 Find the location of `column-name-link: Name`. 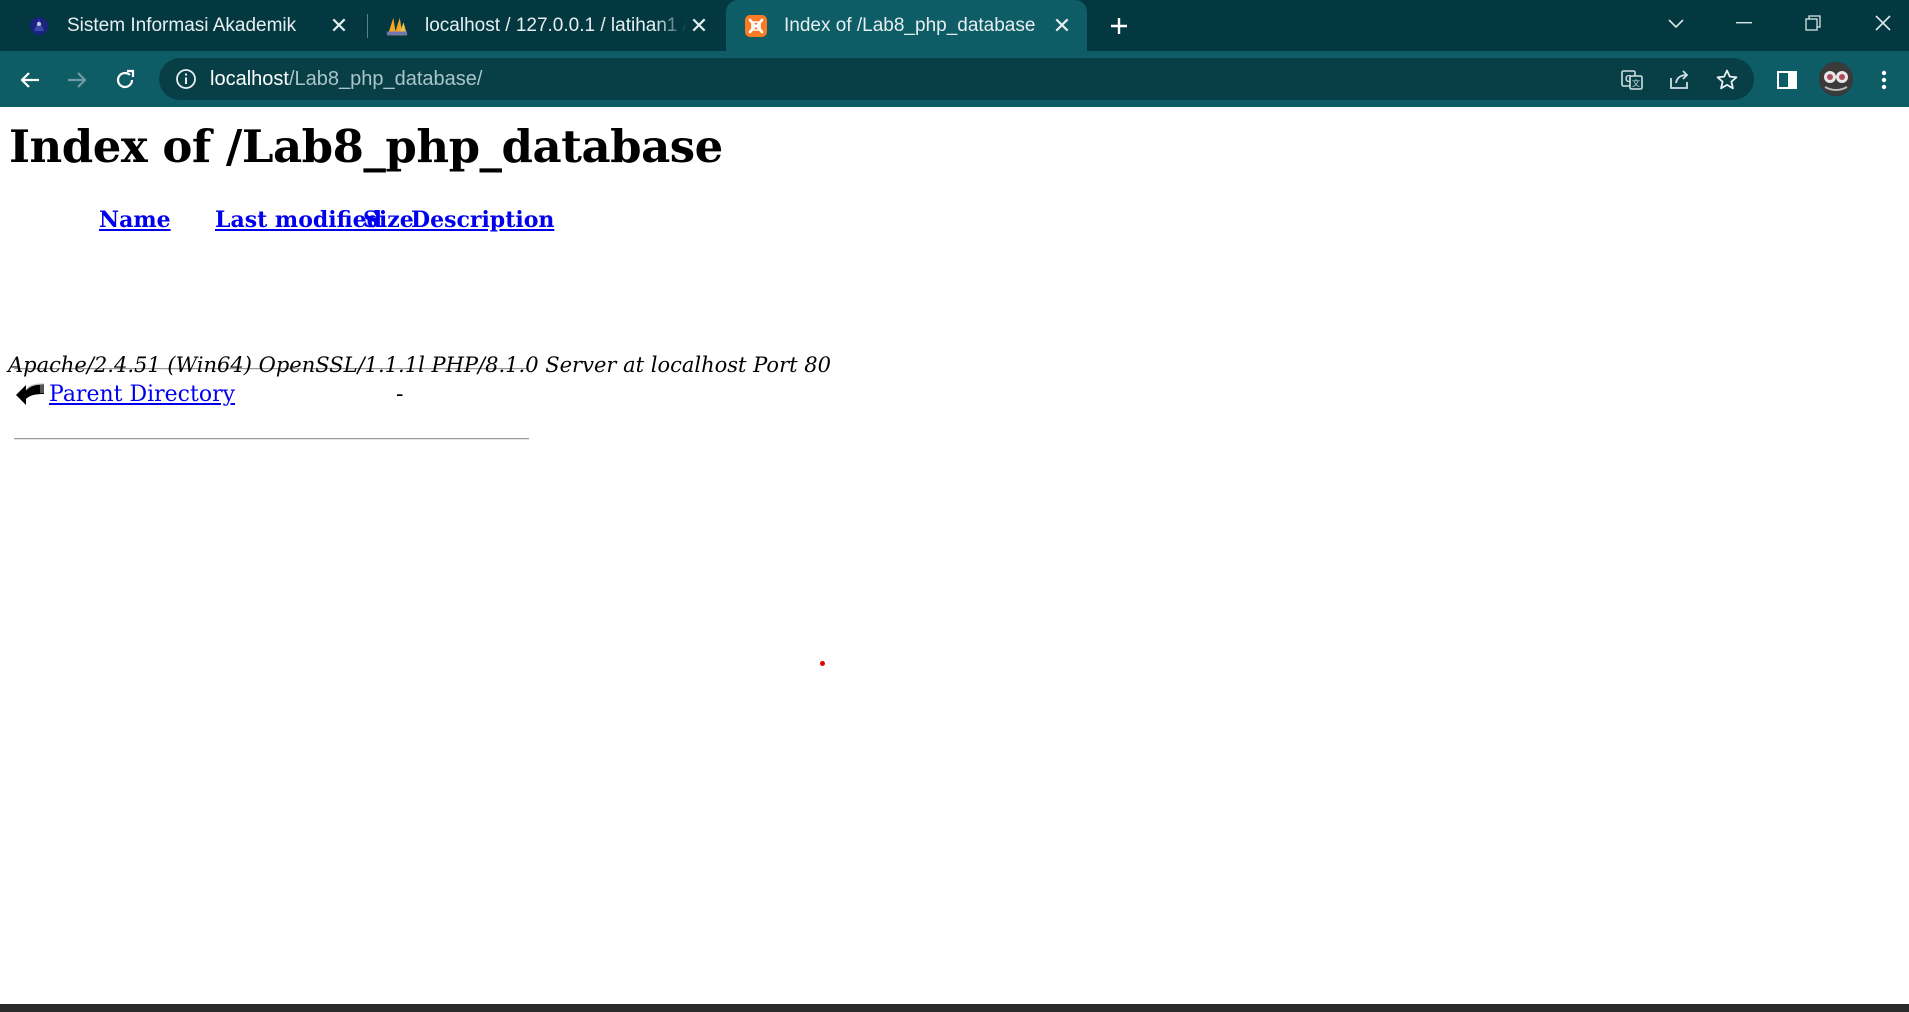

column-name-link: Name is located at coordinates (135, 220).